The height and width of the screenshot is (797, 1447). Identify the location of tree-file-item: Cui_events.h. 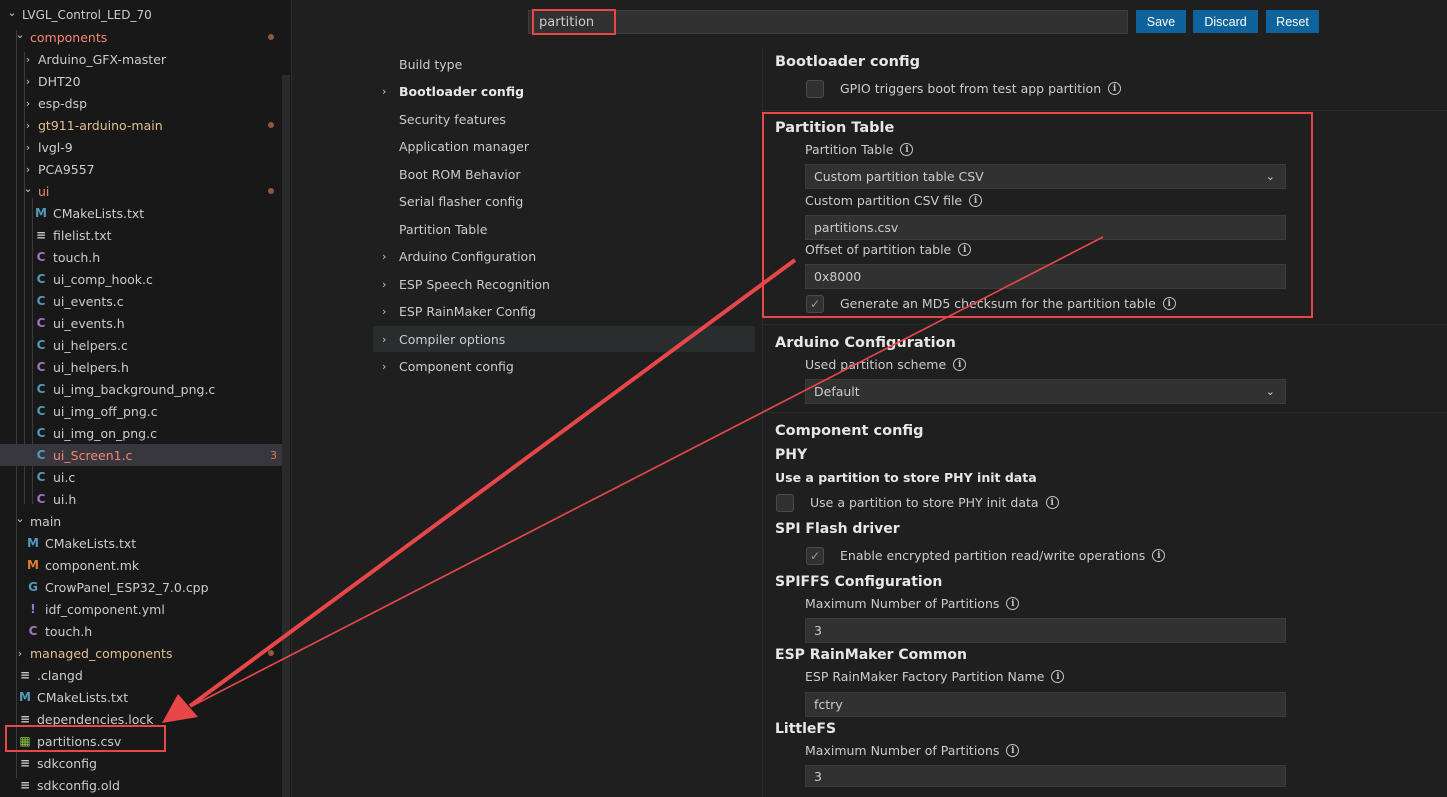
(143, 323).